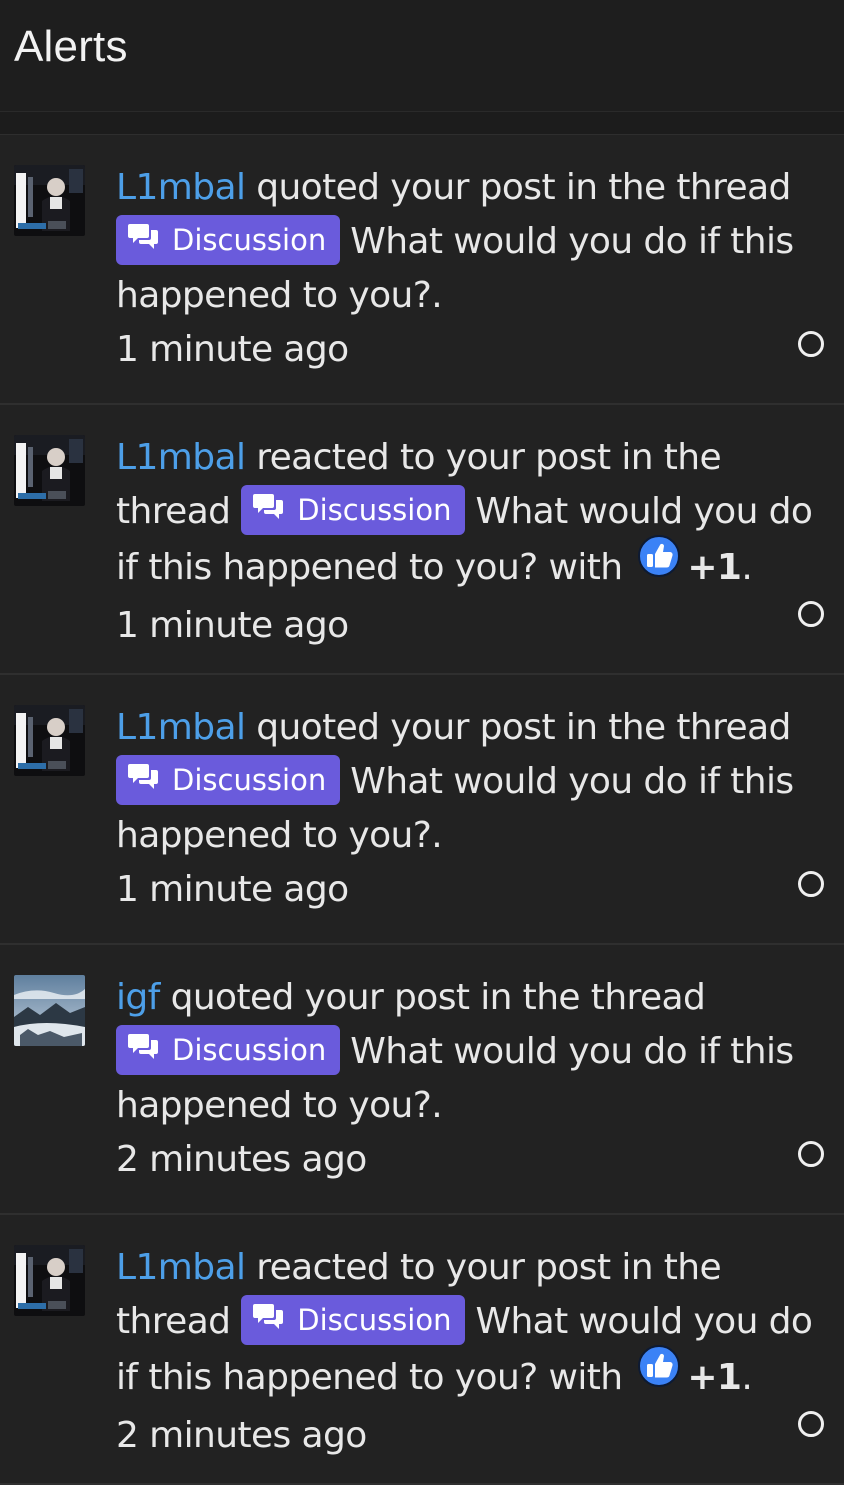 This screenshot has width=844, height=1485. I want to click on alerts-header: Alerts, so click(422, 56).